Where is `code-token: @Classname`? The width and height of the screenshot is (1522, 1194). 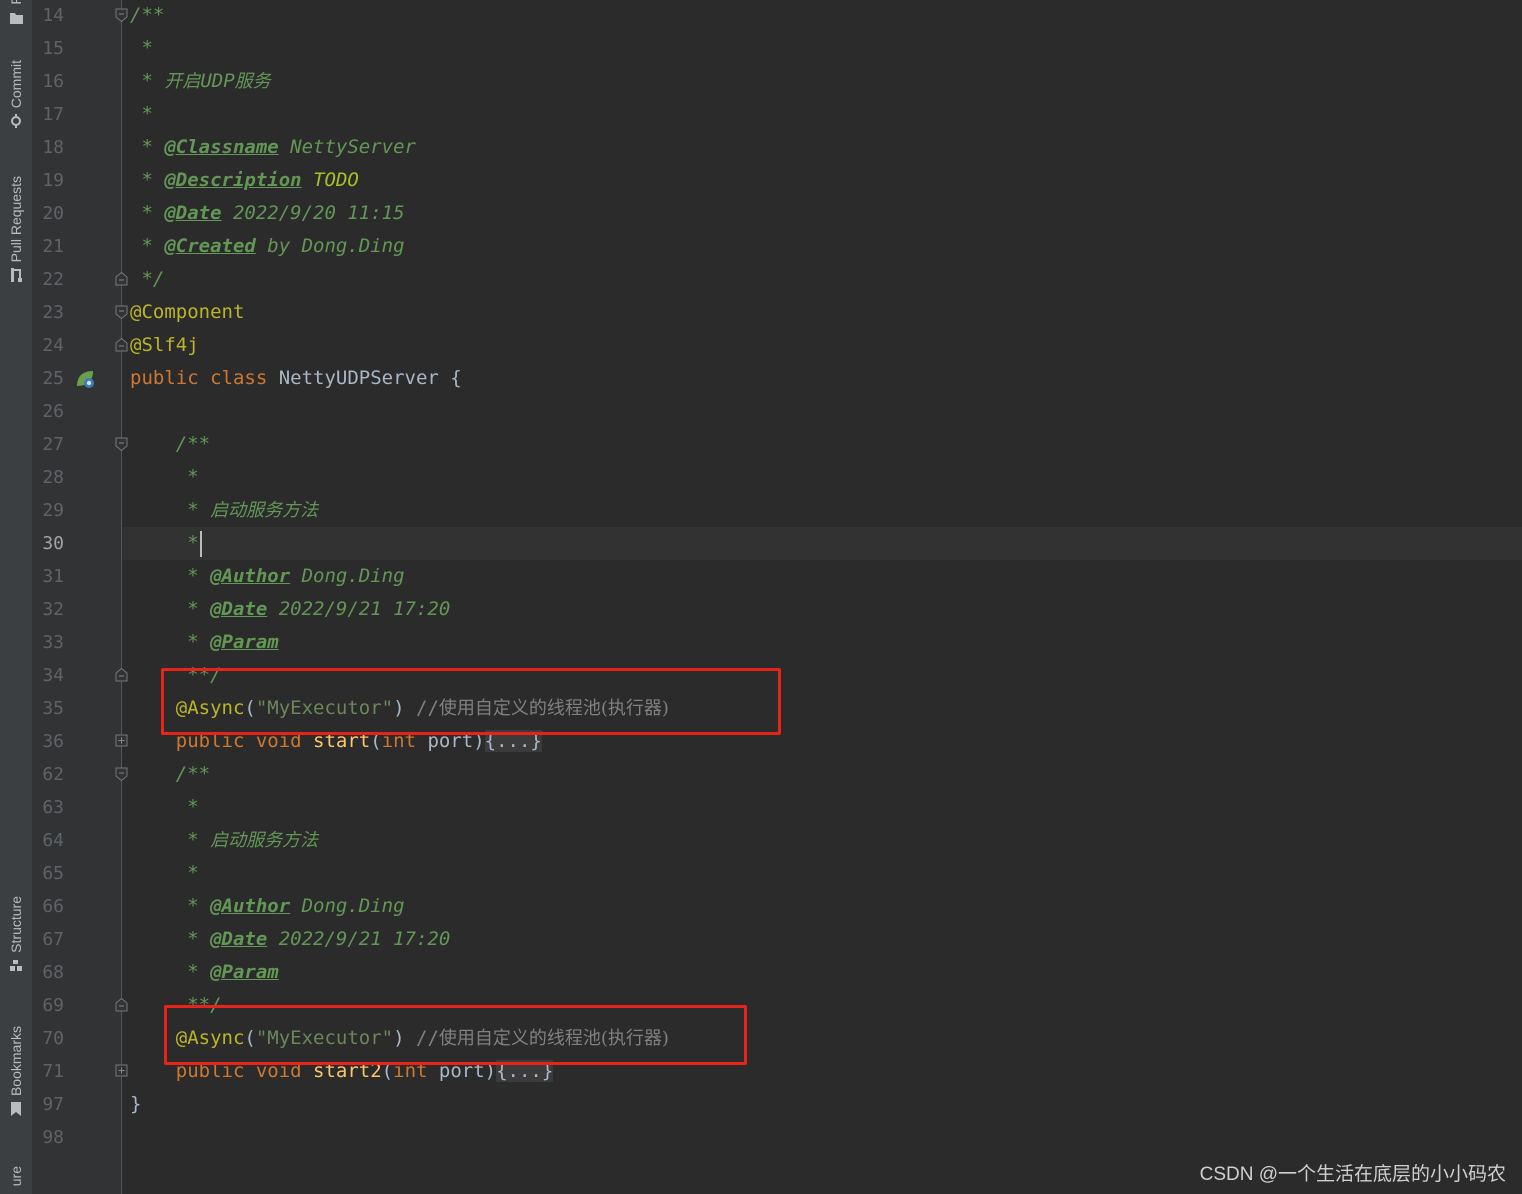
code-token: @Classname is located at coordinates (221, 147).